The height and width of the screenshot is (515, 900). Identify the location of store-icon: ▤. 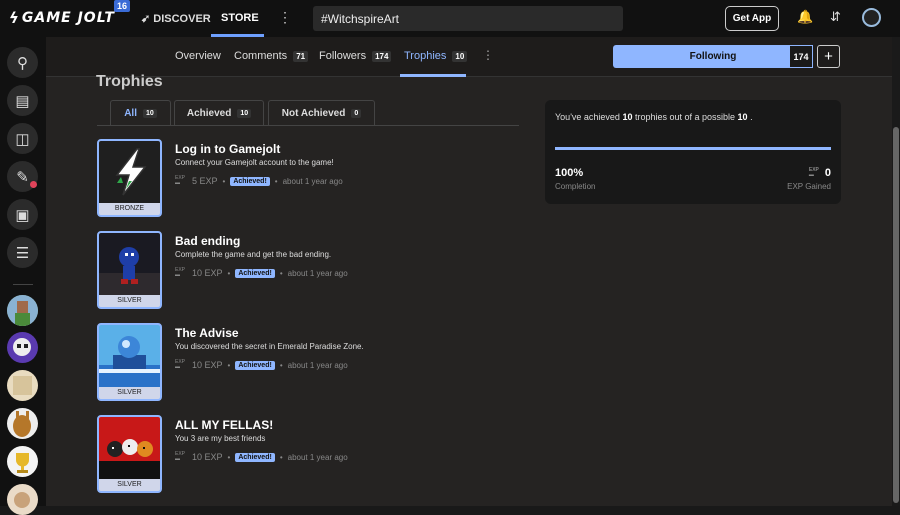
(22, 100).